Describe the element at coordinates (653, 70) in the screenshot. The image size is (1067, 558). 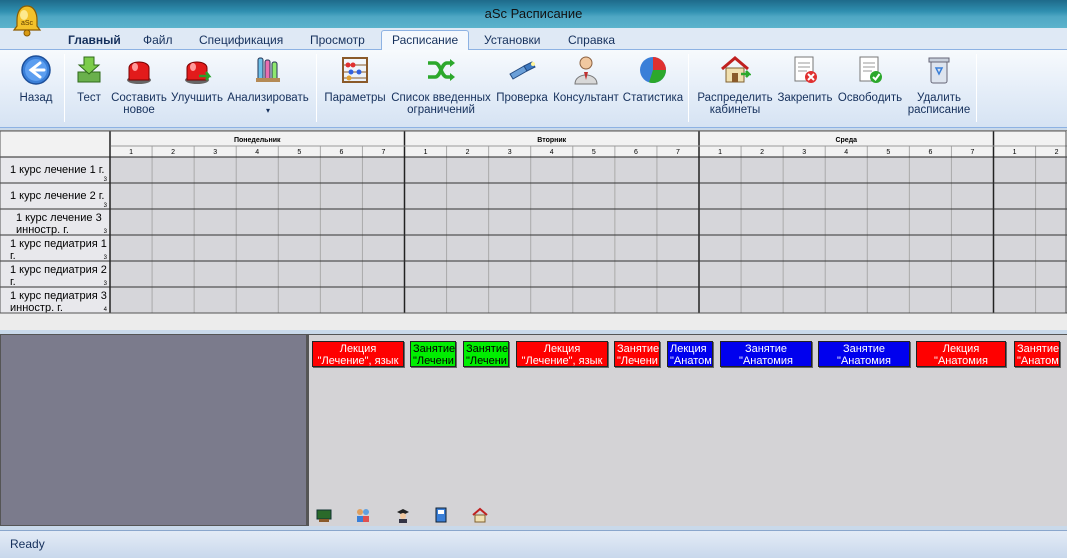
I see `pie-chart-icon` at that location.